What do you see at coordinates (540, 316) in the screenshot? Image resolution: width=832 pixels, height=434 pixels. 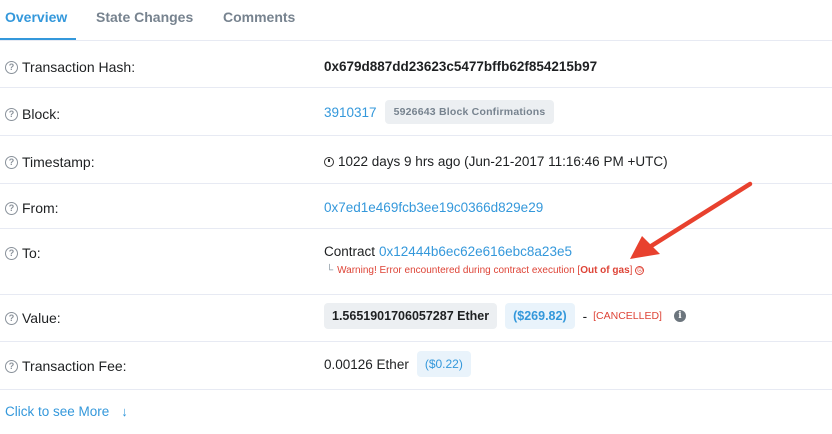 I see `value-usd-amount: ($269.82)` at bounding box center [540, 316].